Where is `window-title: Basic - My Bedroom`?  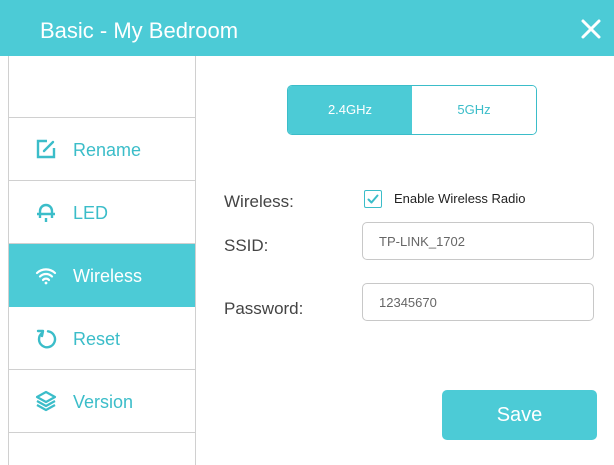 window-title: Basic - My Bedroom is located at coordinates (139, 30).